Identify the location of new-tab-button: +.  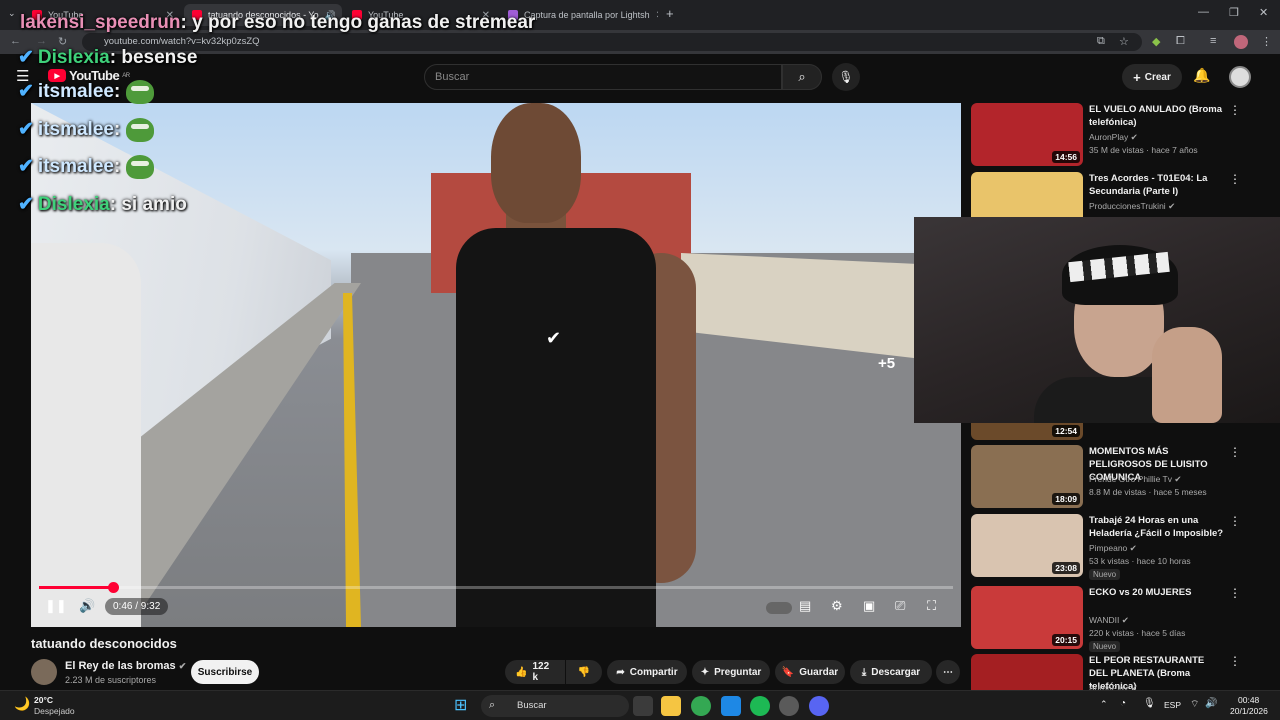
(670, 13).